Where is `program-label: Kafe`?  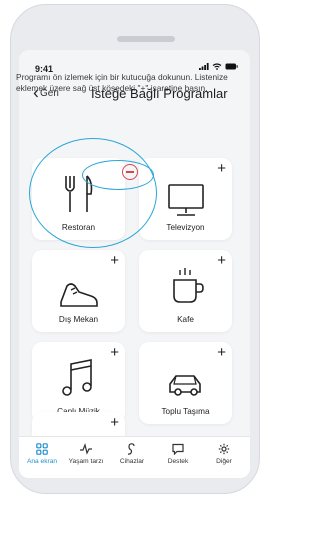
program-label: Kafe is located at coordinates (185, 319).